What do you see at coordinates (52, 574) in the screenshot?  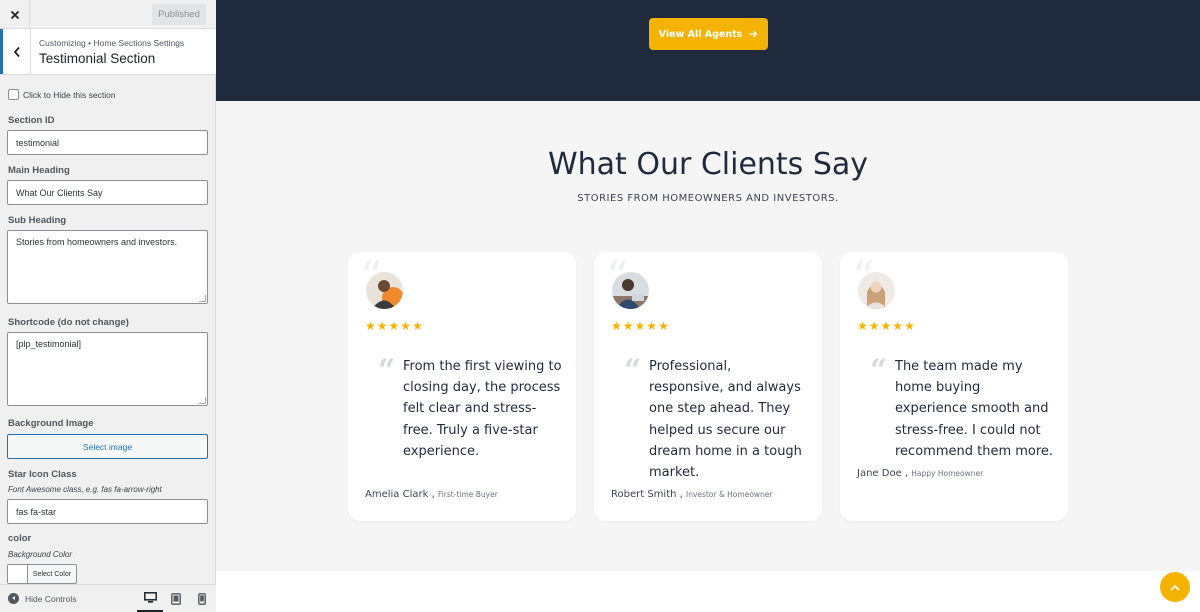 I see `select-color-label: Select Color` at bounding box center [52, 574].